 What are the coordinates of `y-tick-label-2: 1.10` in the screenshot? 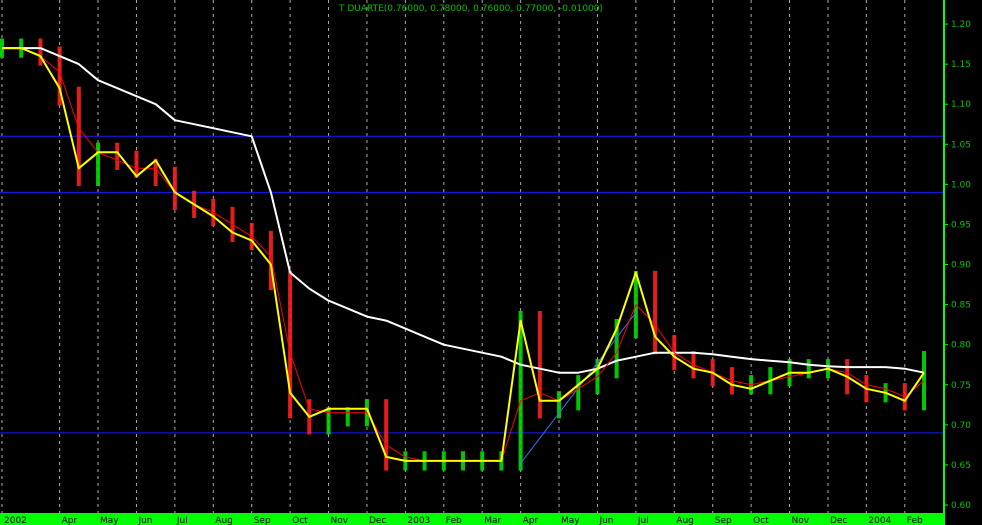 It's located at (961, 105).